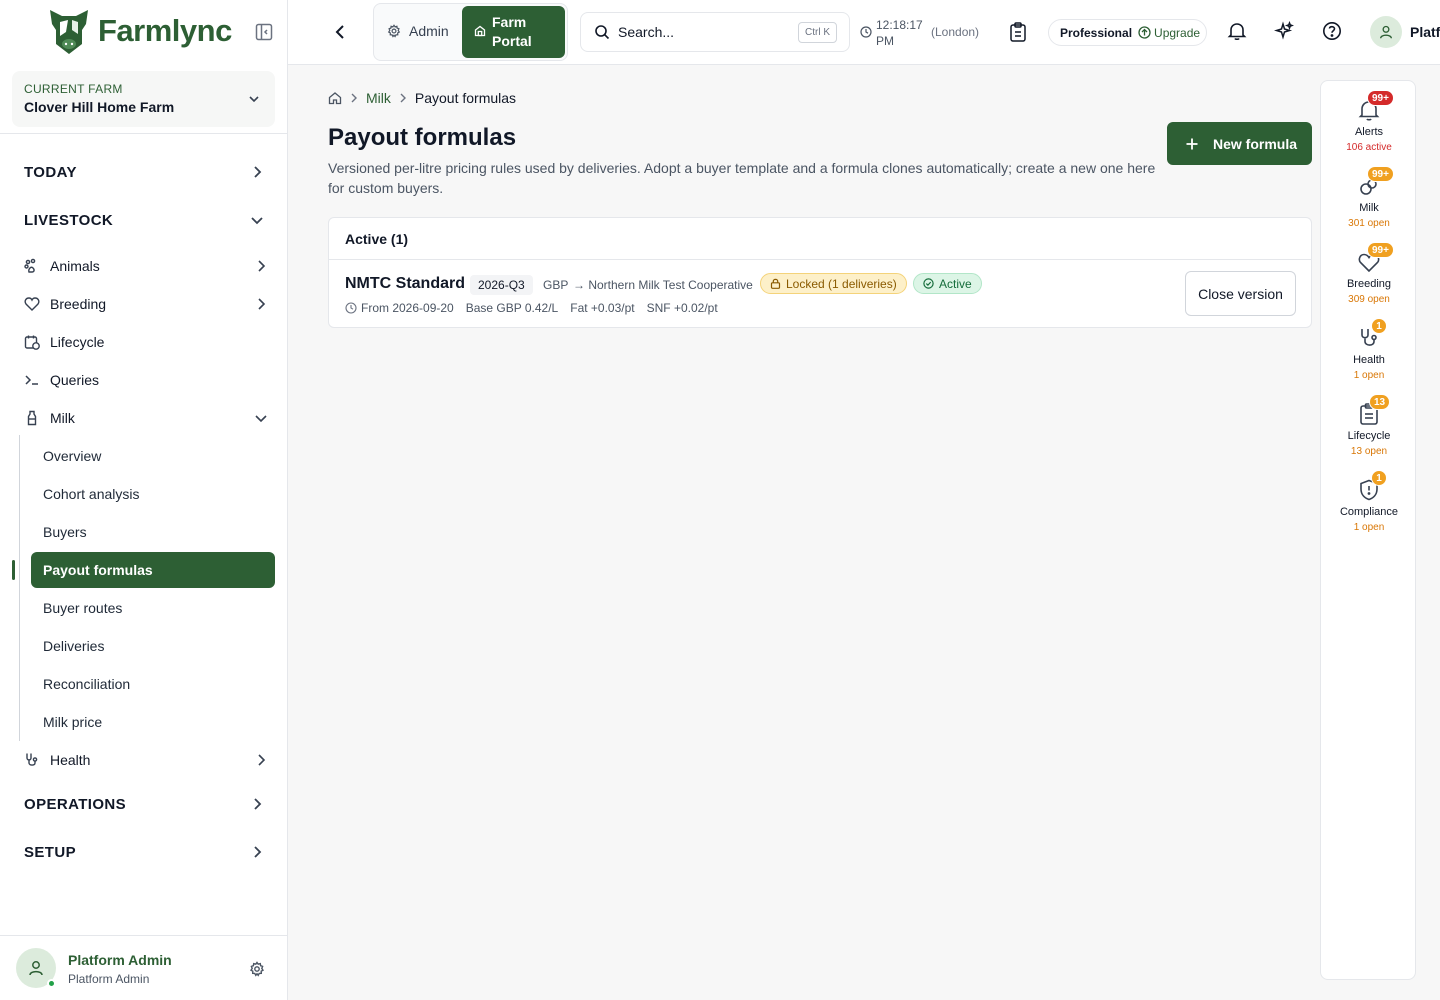 This screenshot has height=1000, width=1440. Describe the element at coordinates (32, 418) in the screenshot. I see `milk-bottle-icon` at that location.